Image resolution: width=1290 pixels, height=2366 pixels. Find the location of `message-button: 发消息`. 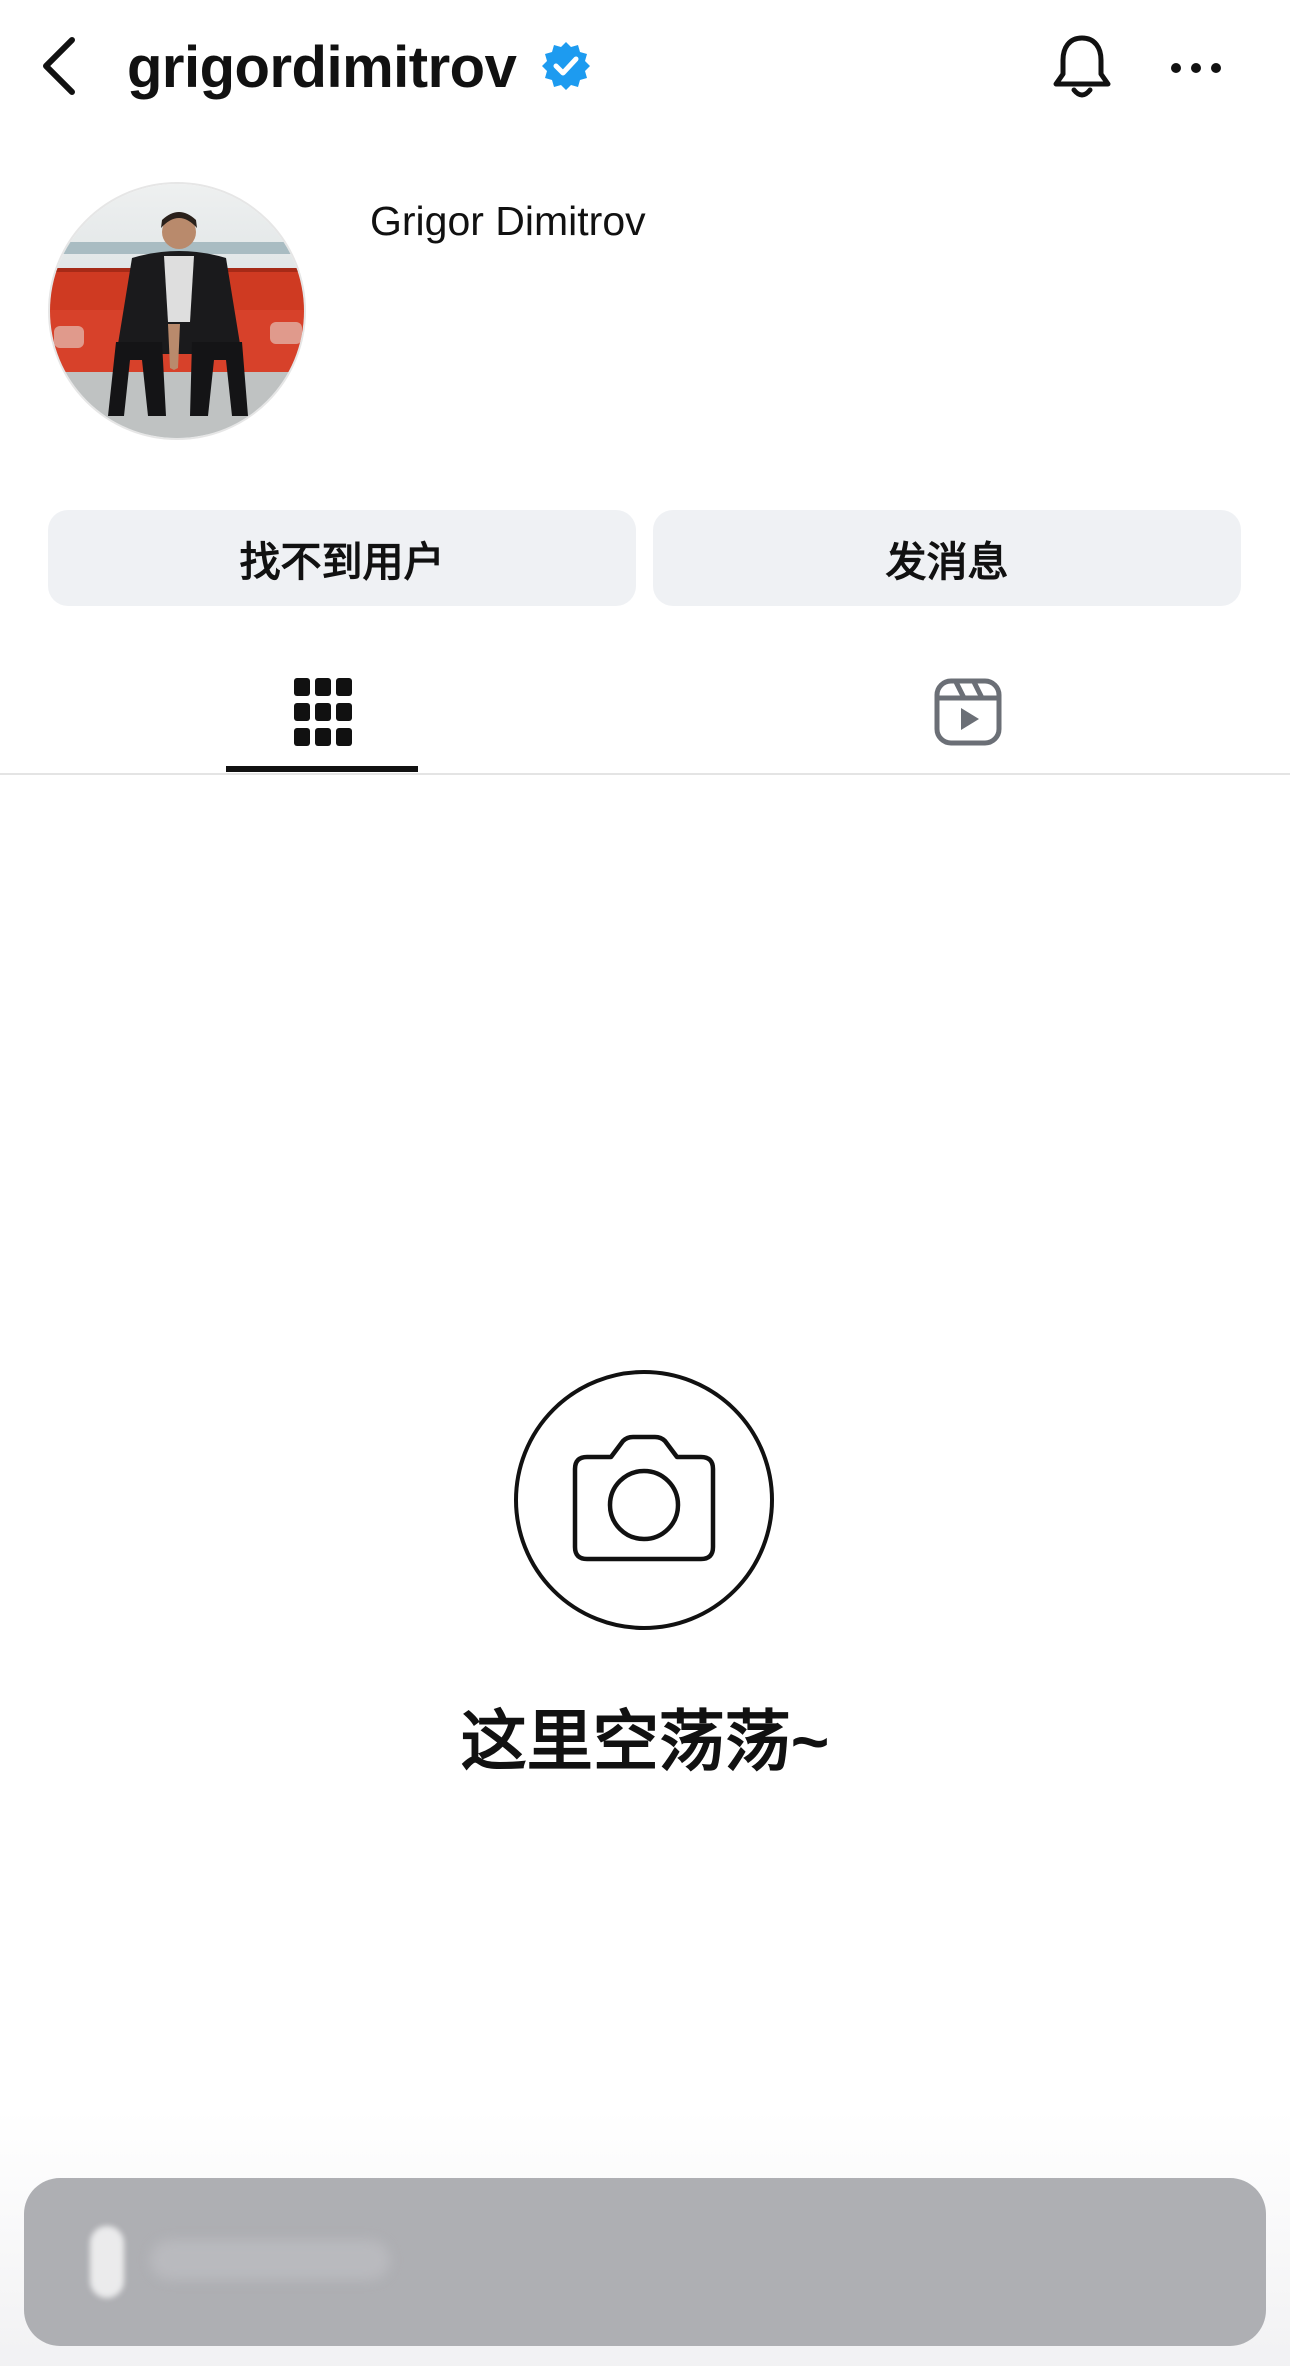

message-button: 发消息 is located at coordinates (947, 558).